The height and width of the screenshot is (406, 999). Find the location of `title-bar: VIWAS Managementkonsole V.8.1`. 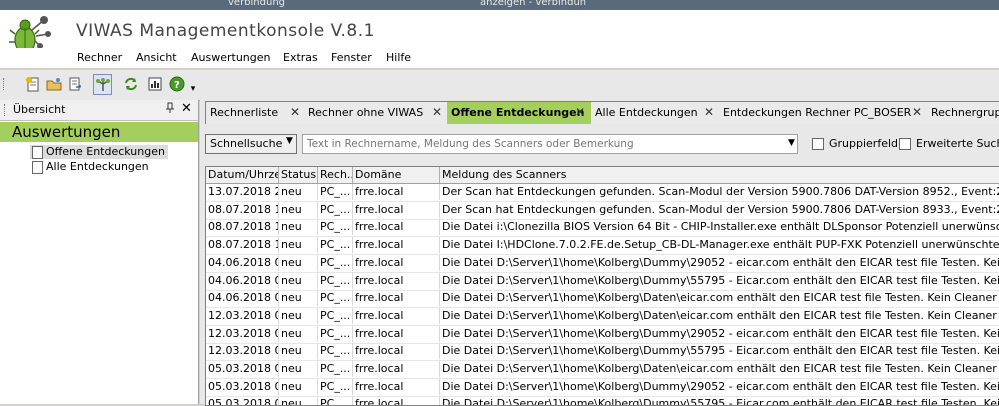

title-bar: VIWAS Managementkonsole V.8.1 is located at coordinates (499, 34).